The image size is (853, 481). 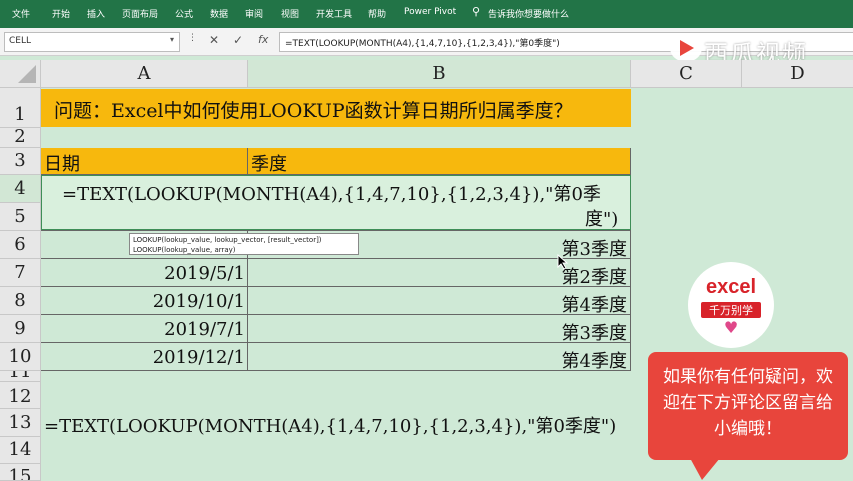 I want to click on date-cell: 2019/12/1, so click(x=199, y=357).